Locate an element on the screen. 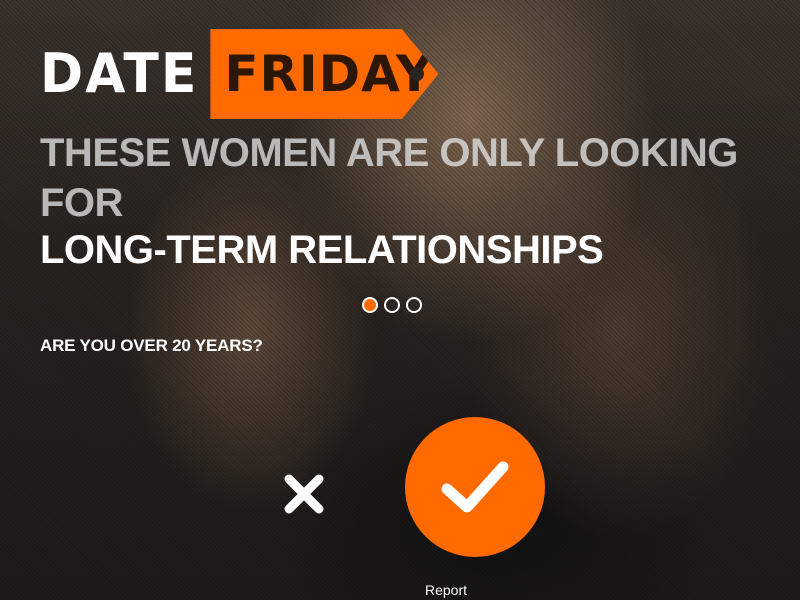 The height and width of the screenshot is (600, 800). logo: DATE FRIDAY is located at coordinates (239, 74).